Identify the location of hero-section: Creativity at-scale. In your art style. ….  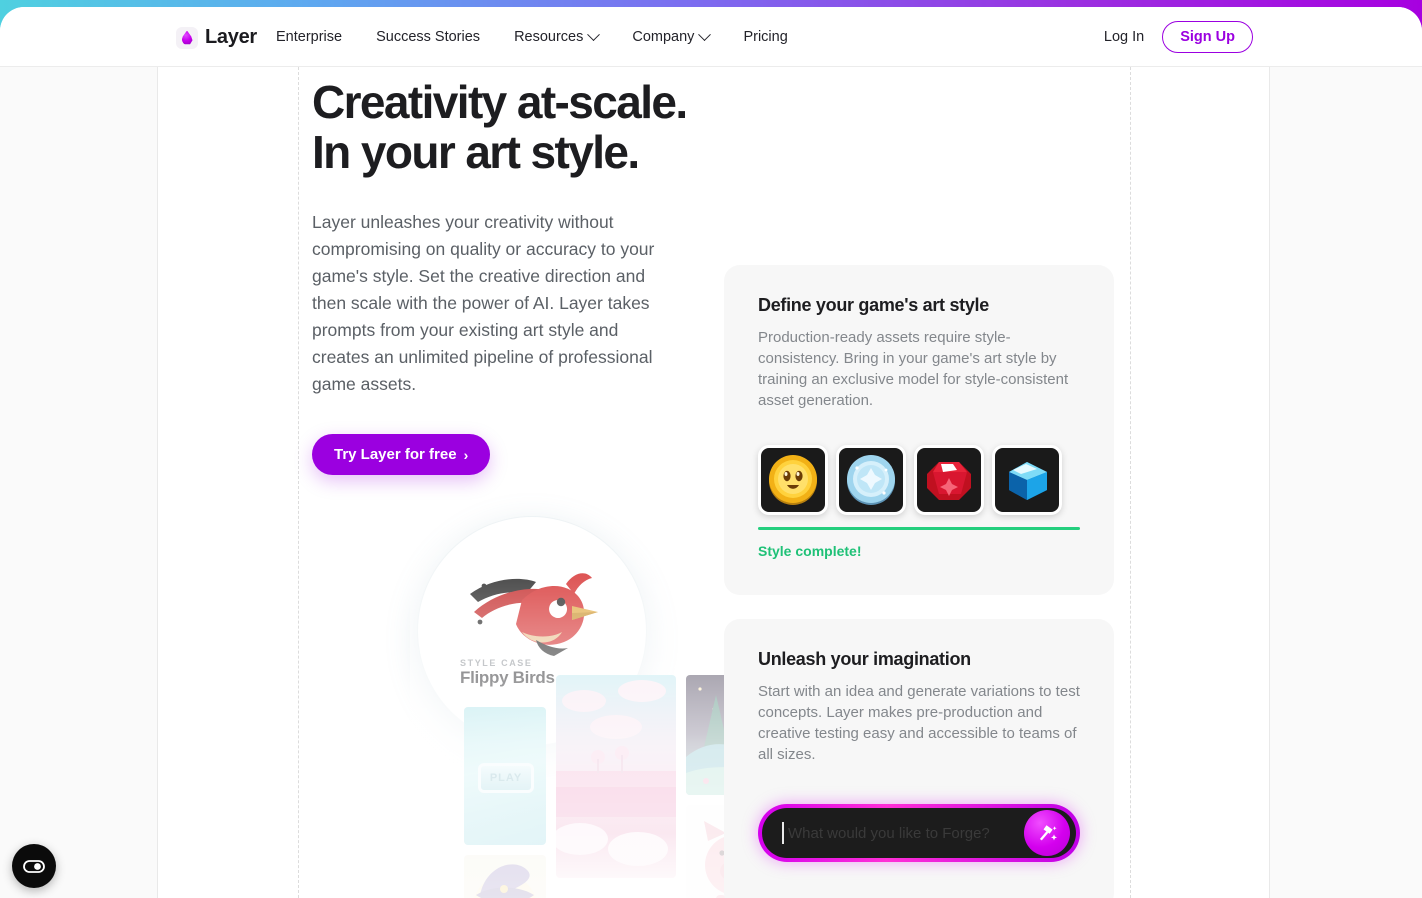
(502, 276).